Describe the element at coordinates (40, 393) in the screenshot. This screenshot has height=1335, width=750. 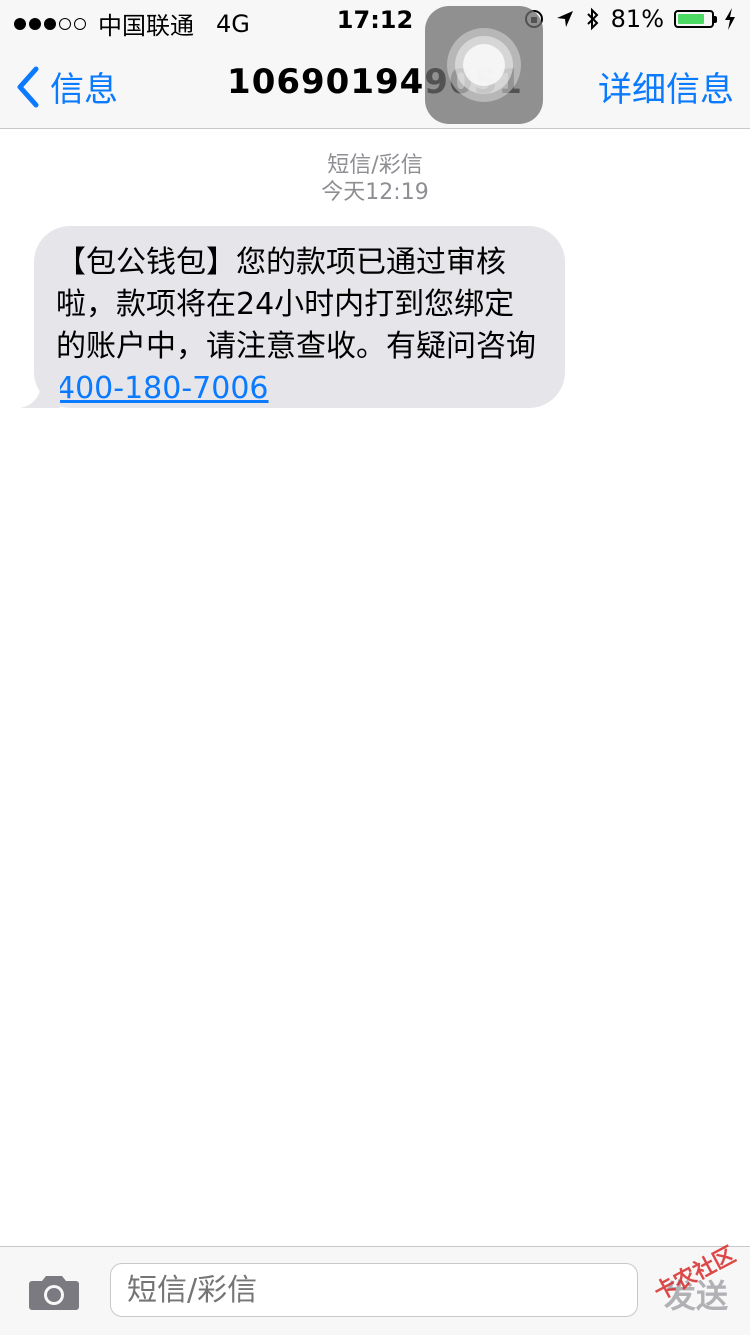
I see `bubble-tail` at that location.